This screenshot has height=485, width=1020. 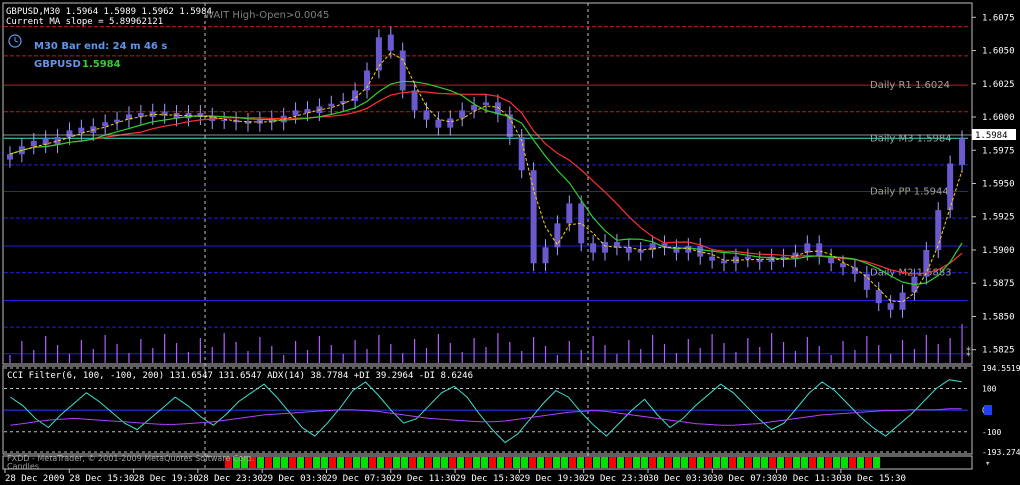 I want to click on indicator-tick-label: -100, so click(x=991, y=432).